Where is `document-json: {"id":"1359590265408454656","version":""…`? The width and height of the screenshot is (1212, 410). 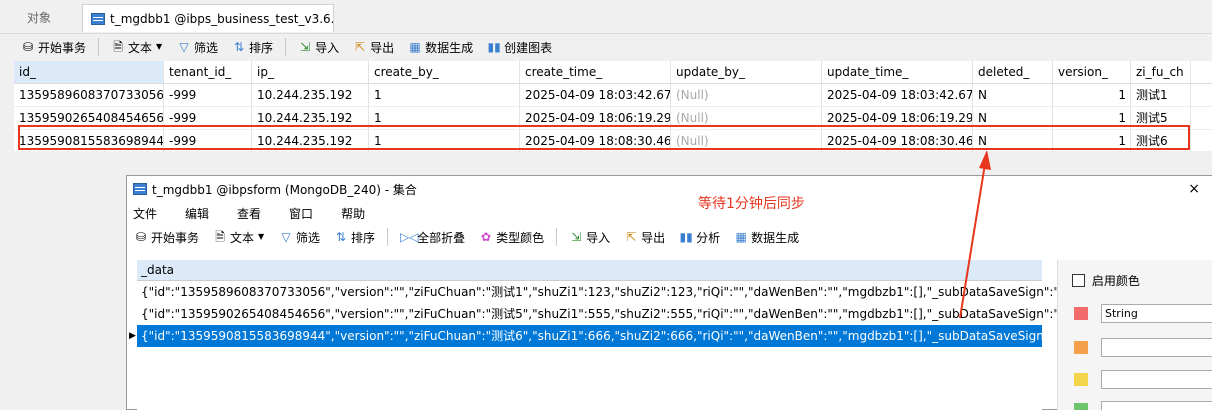
document-json: {"id":"1359590265408454656","version":""… is located at coordinates (618, 314).